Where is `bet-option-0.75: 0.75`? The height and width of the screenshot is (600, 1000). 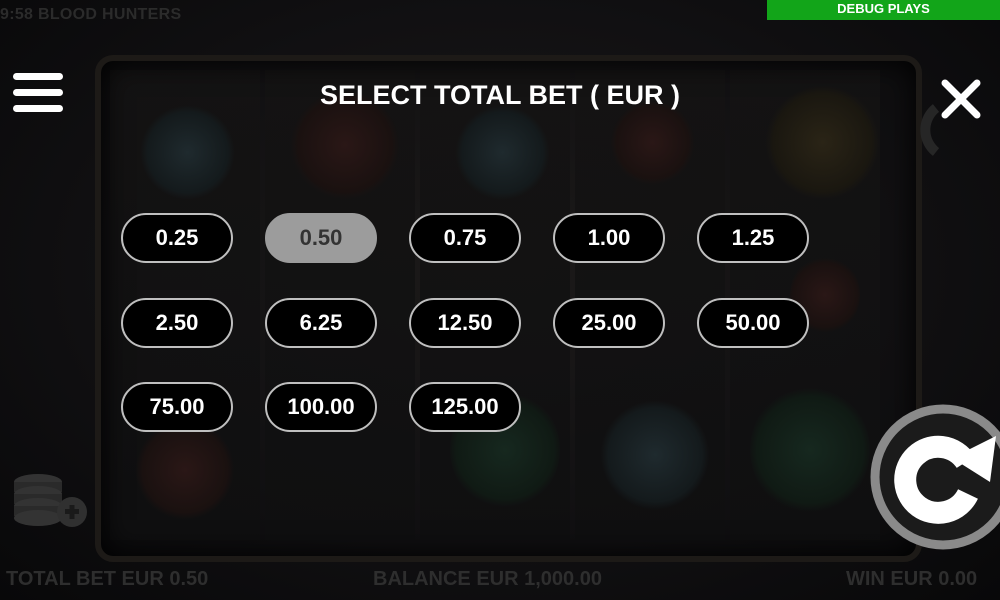 bet-option-0.75: 0.75 is located at coordinates (465, 238).